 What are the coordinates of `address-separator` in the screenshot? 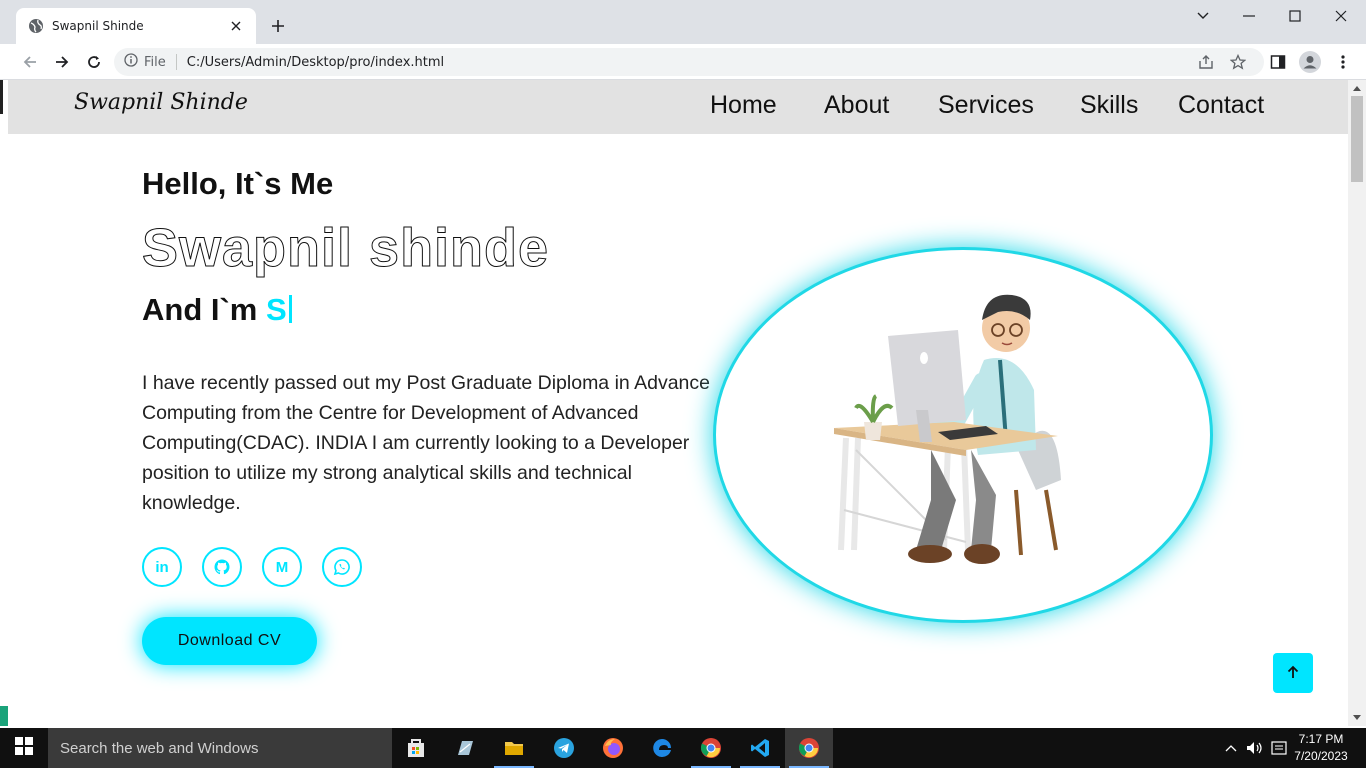 It's located at (176, 62).